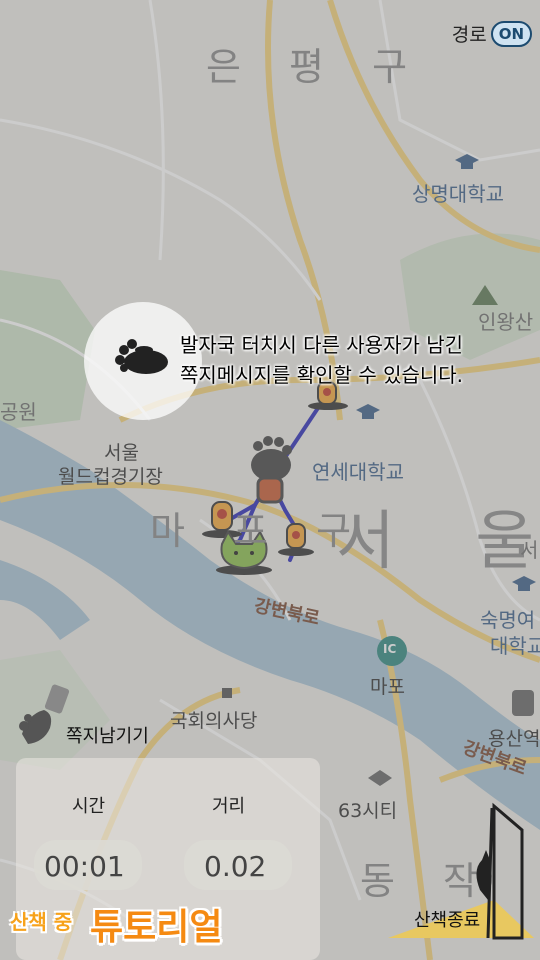 The width and height of the screenshot is (540, 960). What do you see at coordinates (506, 322) in the screenshot?
I see `mountain-label: 인왕산` at bounding box center [506, 322].